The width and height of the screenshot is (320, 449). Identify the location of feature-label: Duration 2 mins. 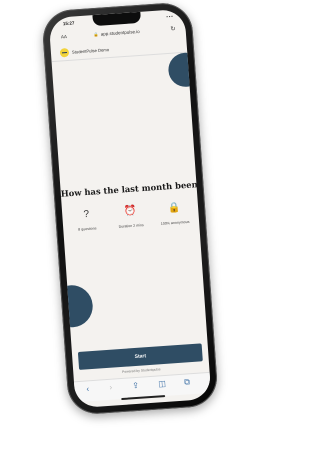
(131, 226).